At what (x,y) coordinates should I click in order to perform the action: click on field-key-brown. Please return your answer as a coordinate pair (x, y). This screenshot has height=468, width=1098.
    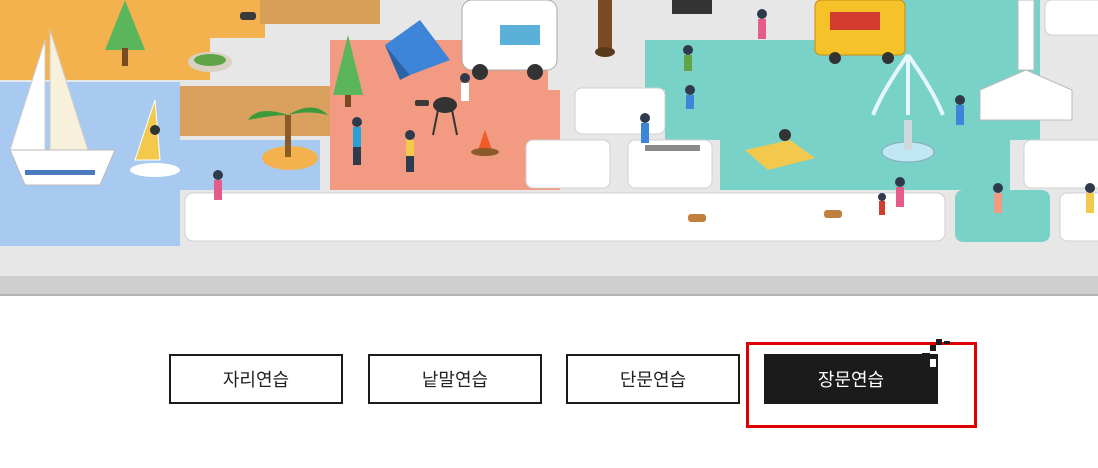
    Looking at the image, I should click on (320, 12).